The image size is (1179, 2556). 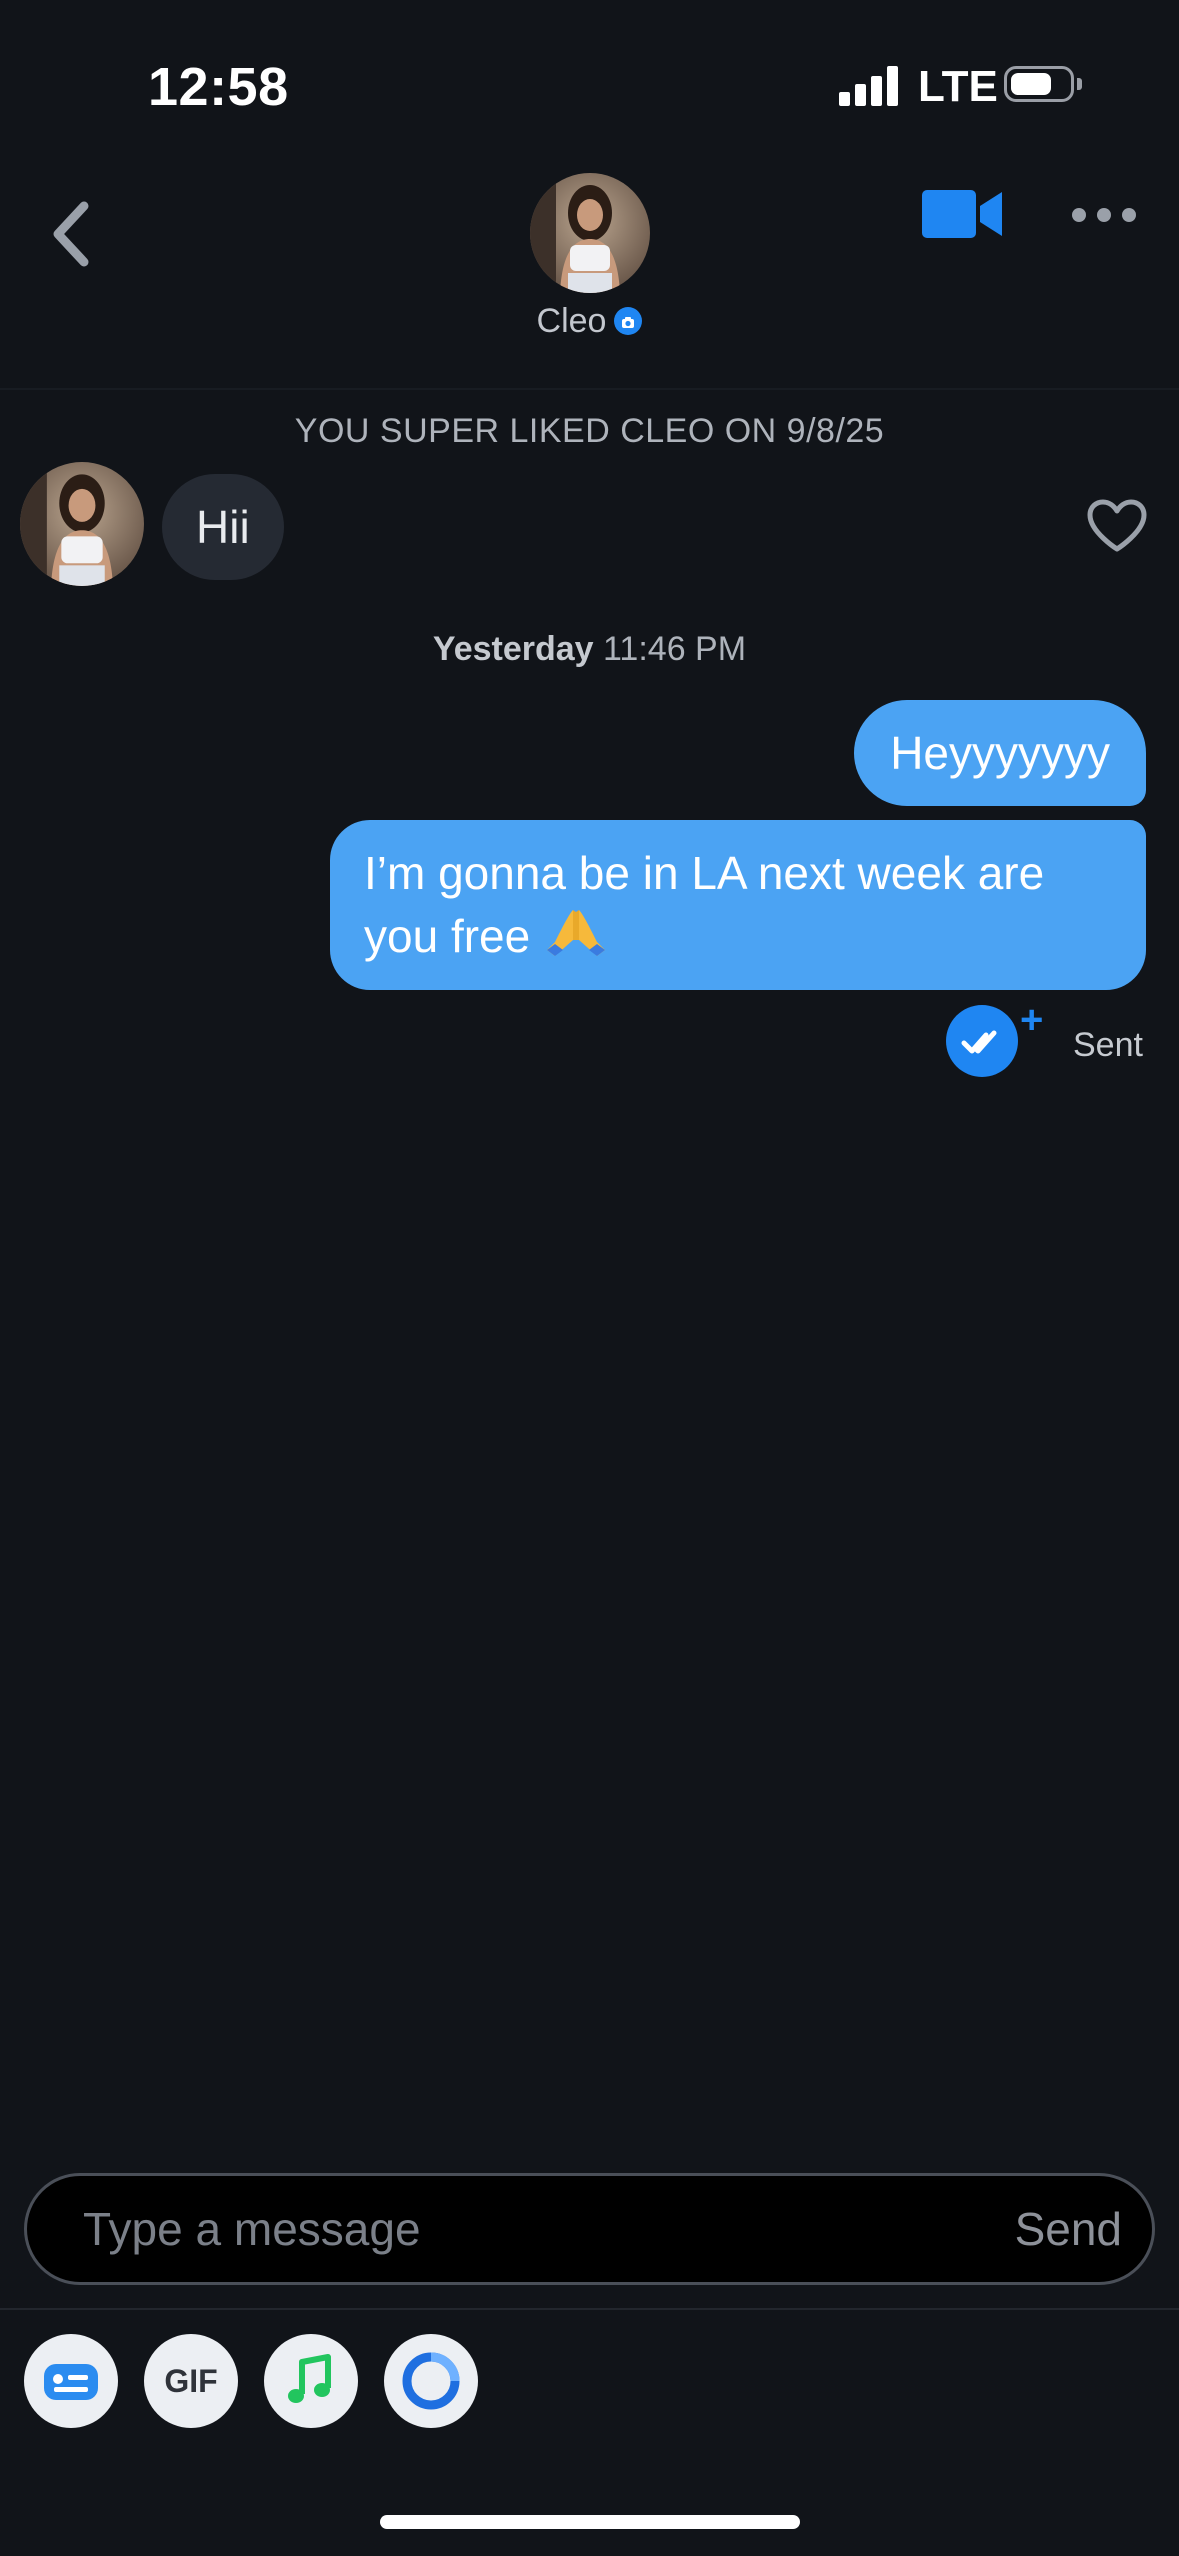 I want to click on signal-strength-icon, so click(x=869, y=86).